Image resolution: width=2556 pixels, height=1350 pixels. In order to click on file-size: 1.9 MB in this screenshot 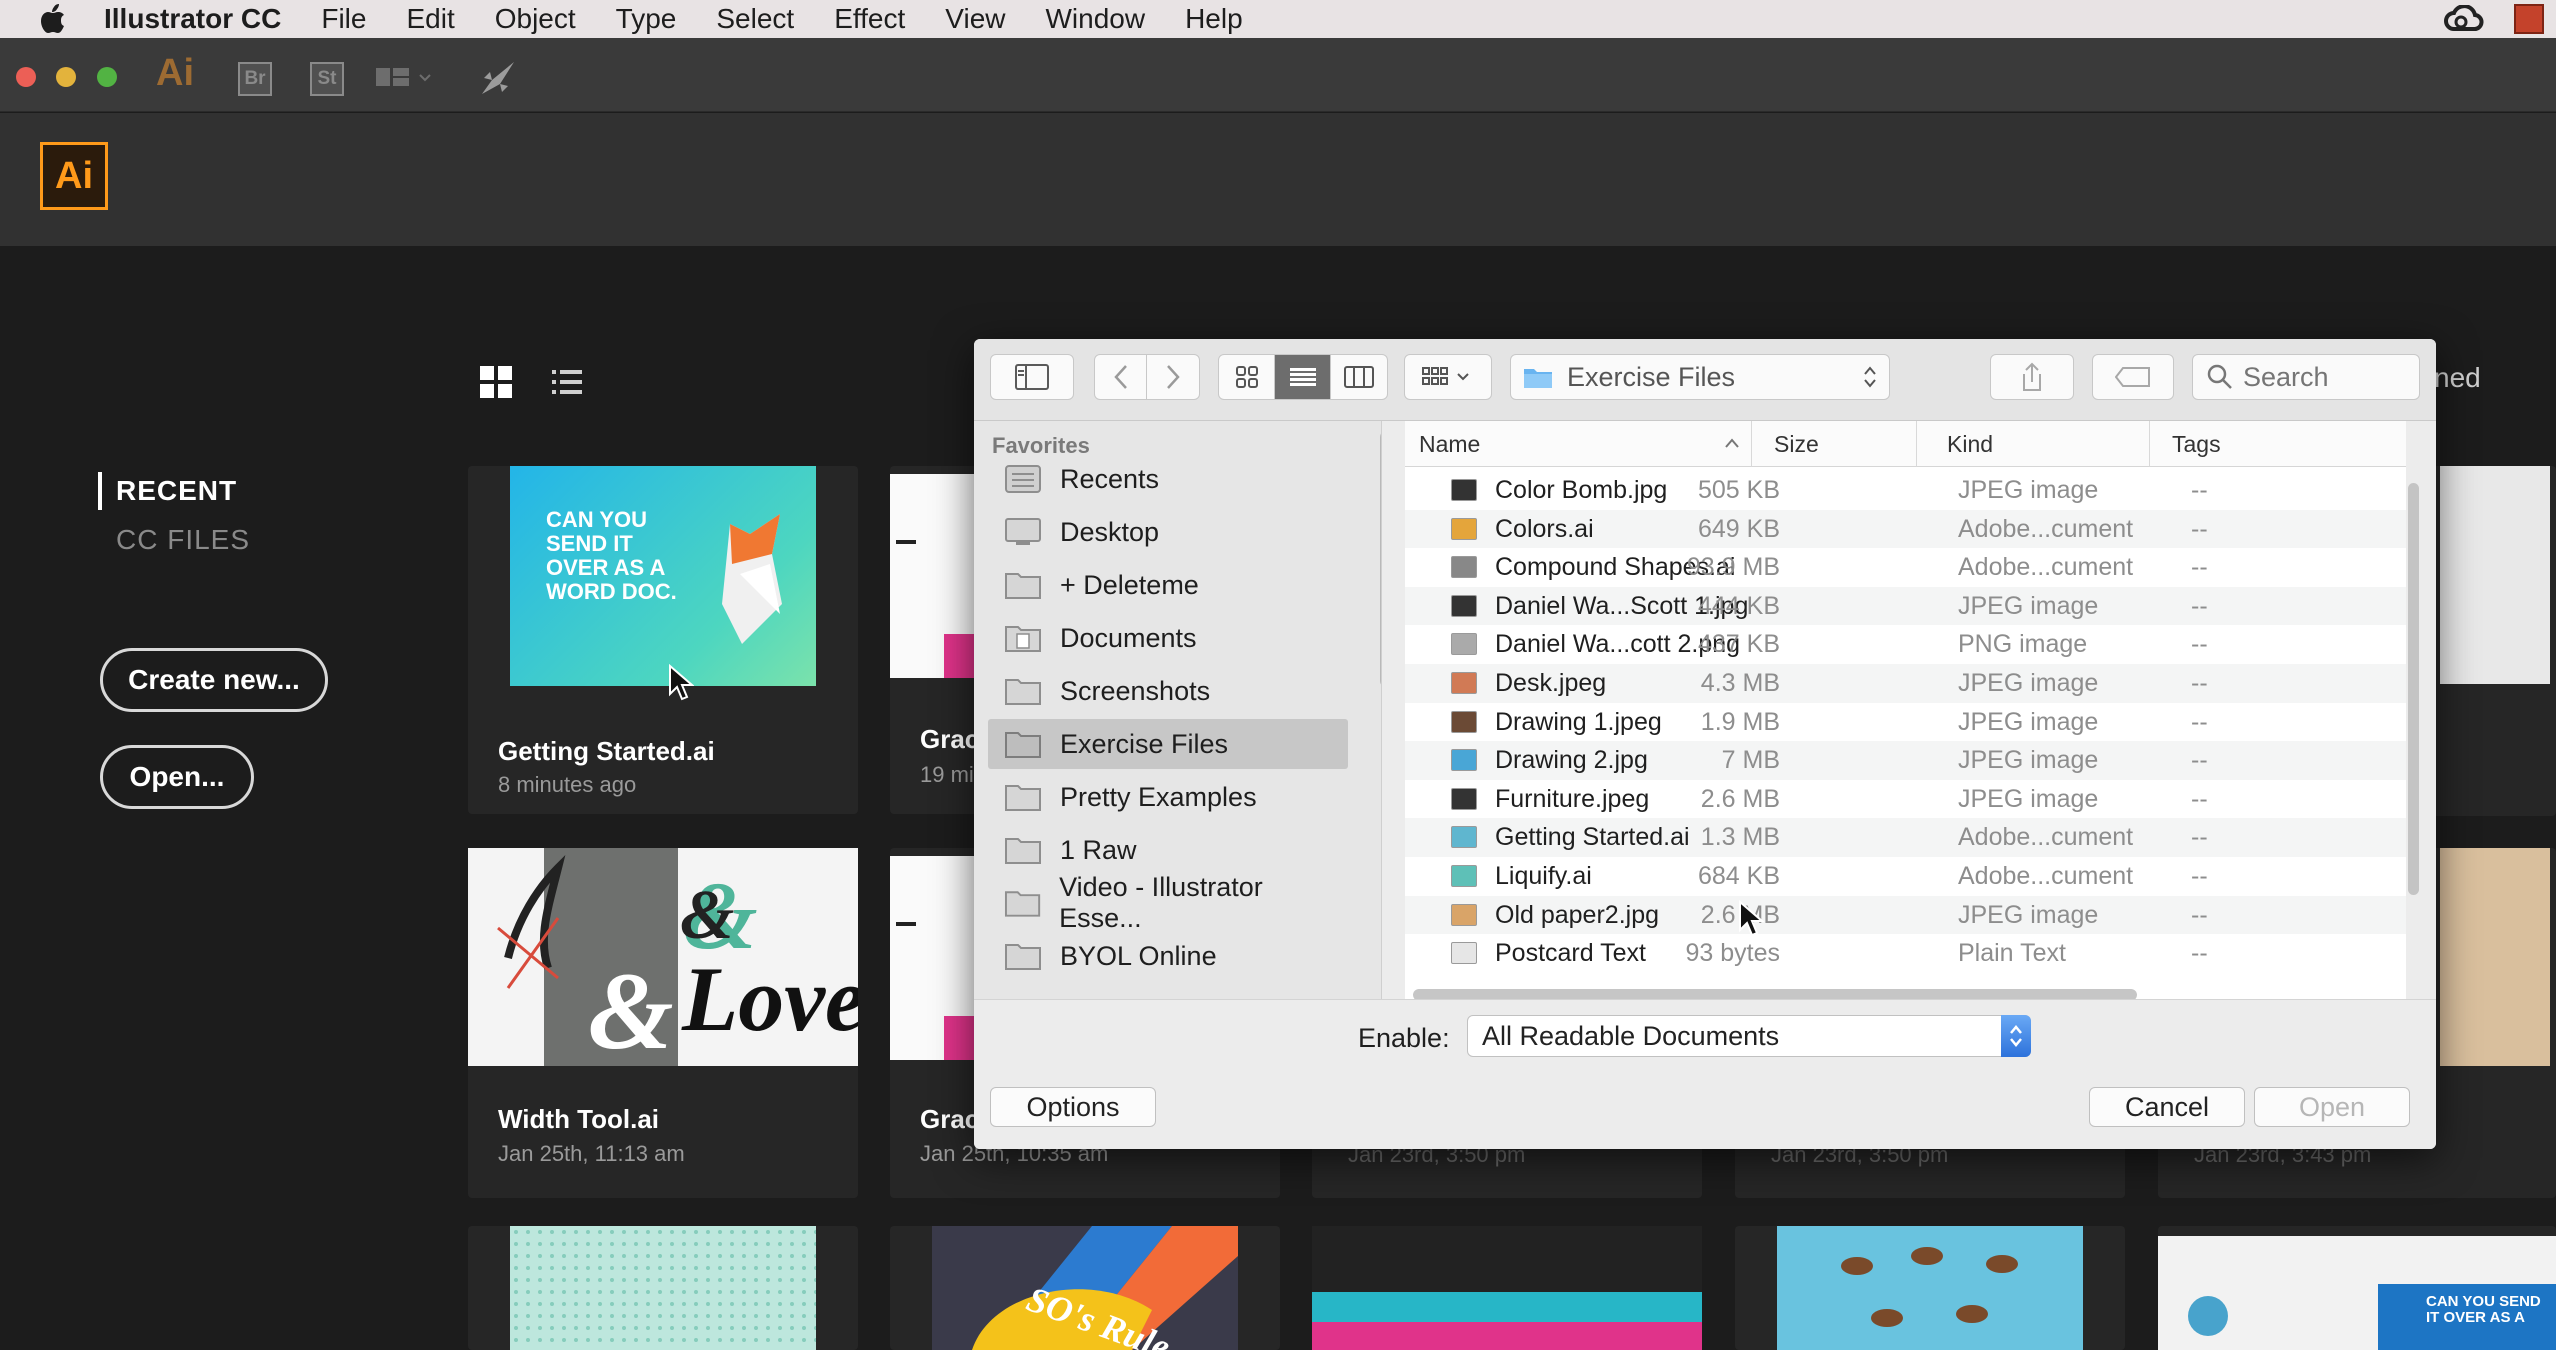, I will do `click(1740, 721)`.